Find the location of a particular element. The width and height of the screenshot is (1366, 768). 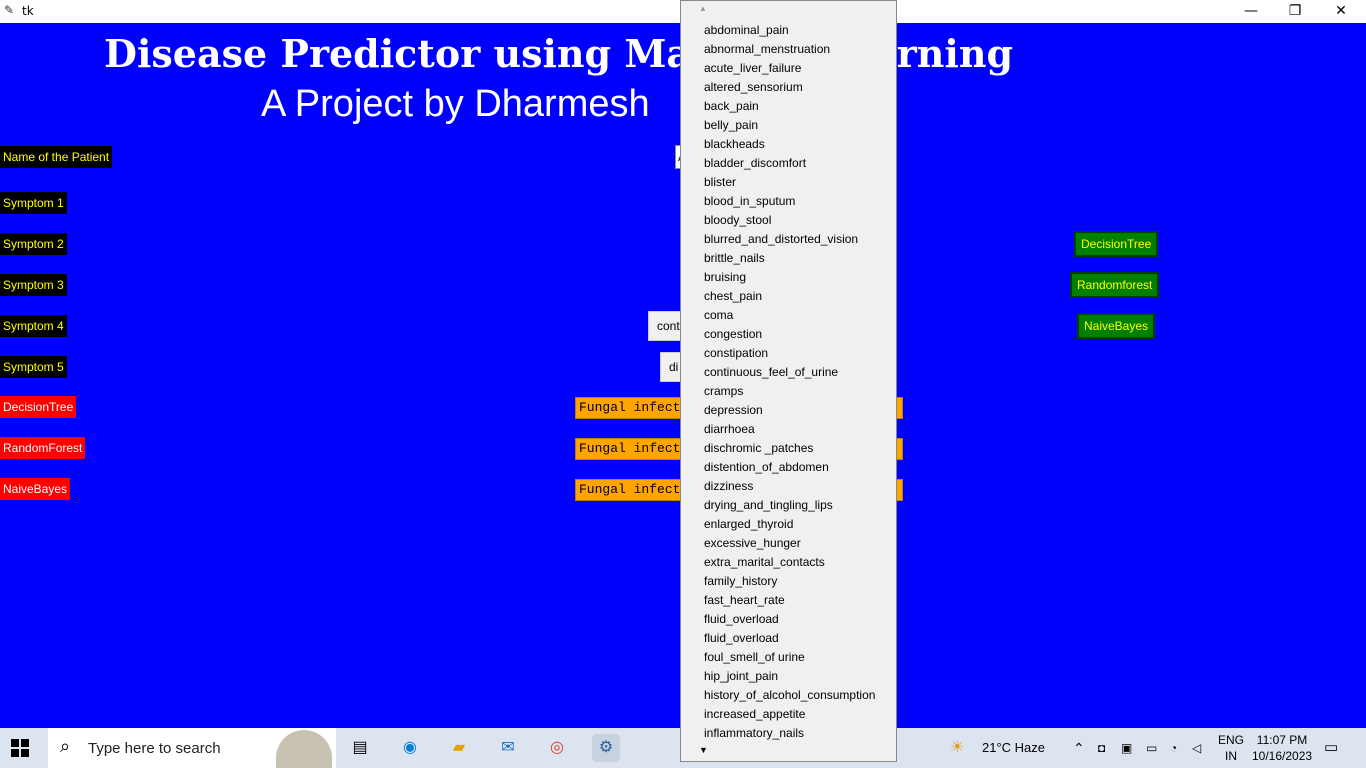

symptom-5-label: Symptom 5 is located at coordinates (33, 367).